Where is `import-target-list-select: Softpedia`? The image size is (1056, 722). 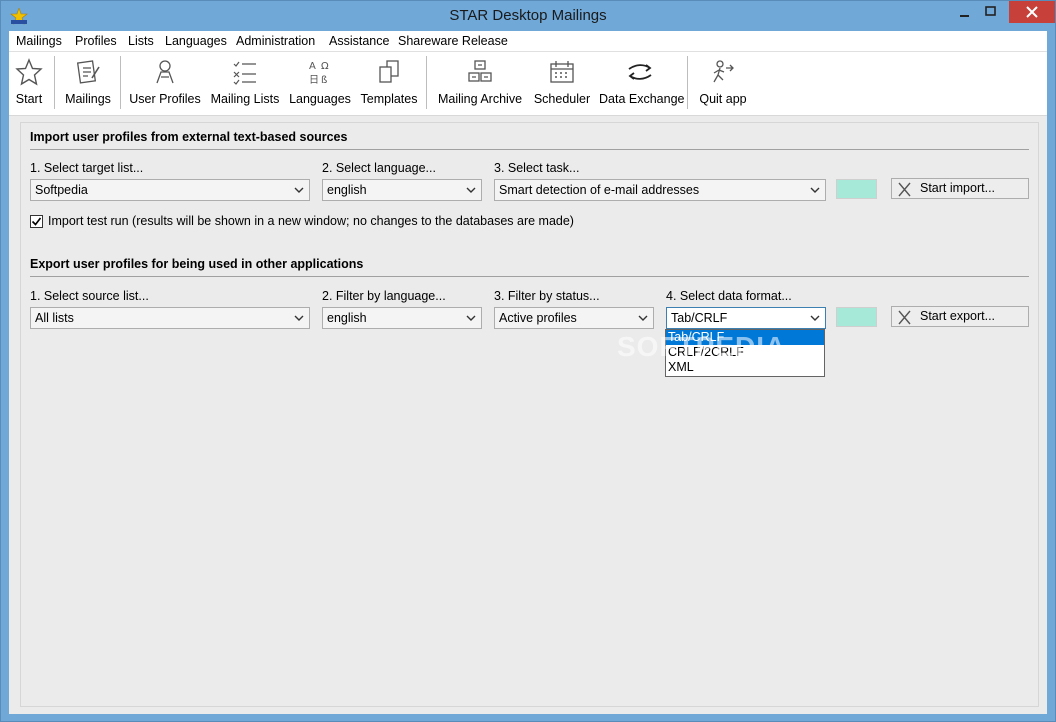
import-target-list-select: Softpedia is located at coordinates (170, 190).